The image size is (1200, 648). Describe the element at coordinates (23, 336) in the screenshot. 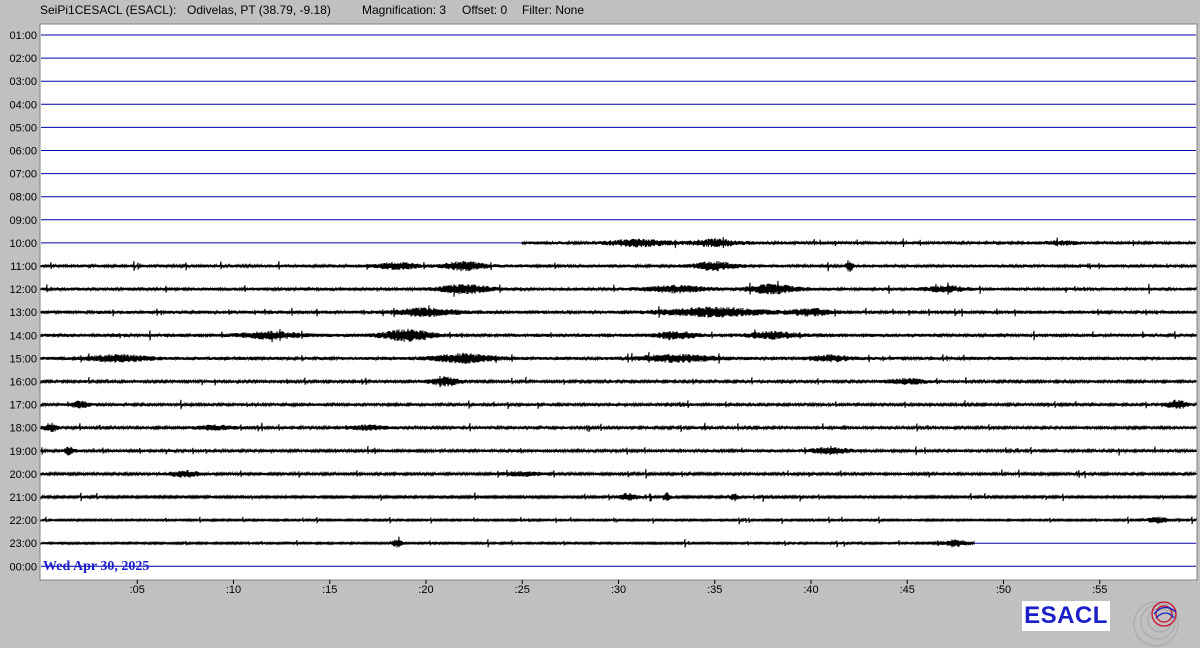

I see `hour-label: 14:00` at that location.